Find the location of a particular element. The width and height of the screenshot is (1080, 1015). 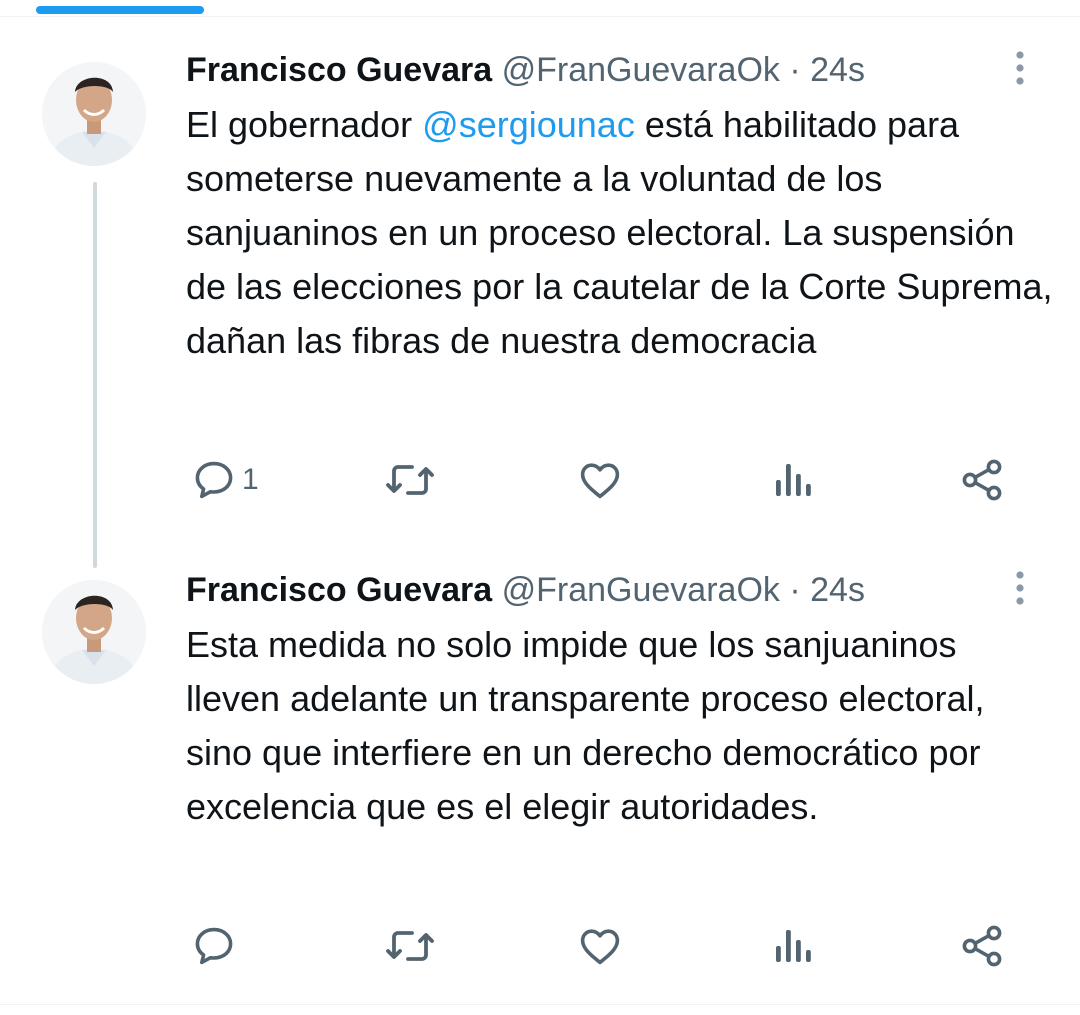

action-bar: 1 is located at coordinates (540, 480).